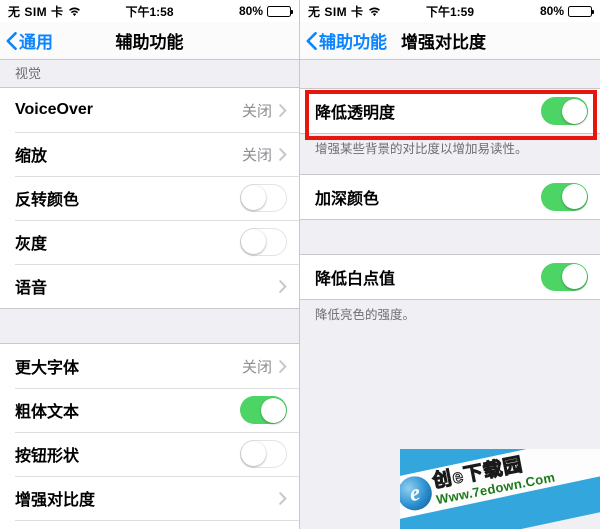  I want to click on reduce-transparency-toggle, so click(564, 111).